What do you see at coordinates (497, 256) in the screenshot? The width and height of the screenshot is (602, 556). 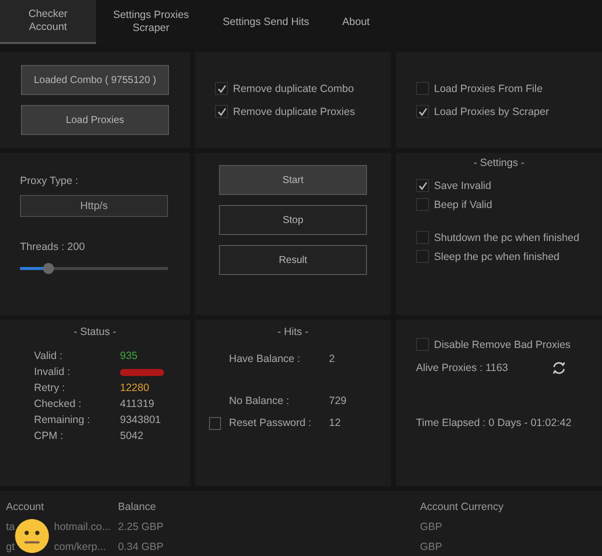 I see `checkbox-label: Sleep the pc when finished` at bounding box center [497, 256].